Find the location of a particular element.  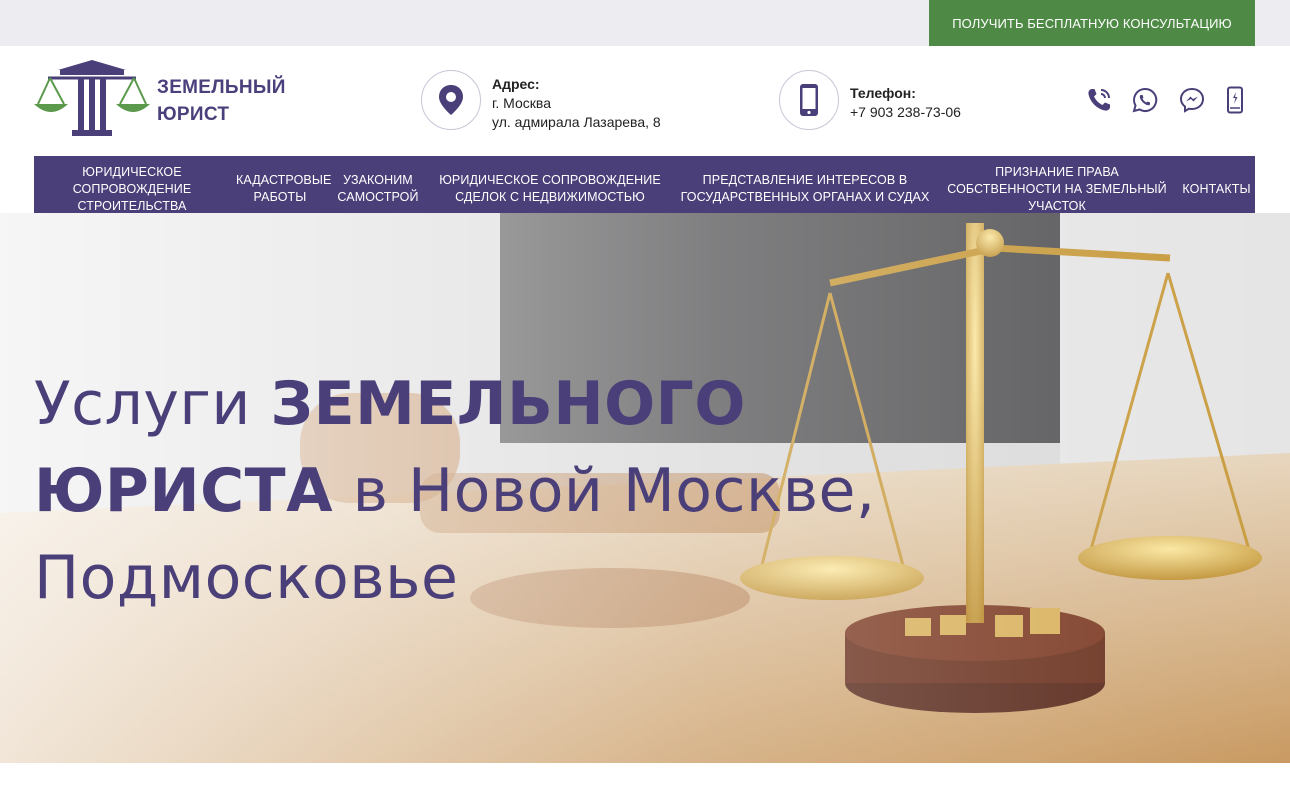

hero-title-bold1: ЗЕМЕЛЬНОГО is located at coordinates (508, 404).